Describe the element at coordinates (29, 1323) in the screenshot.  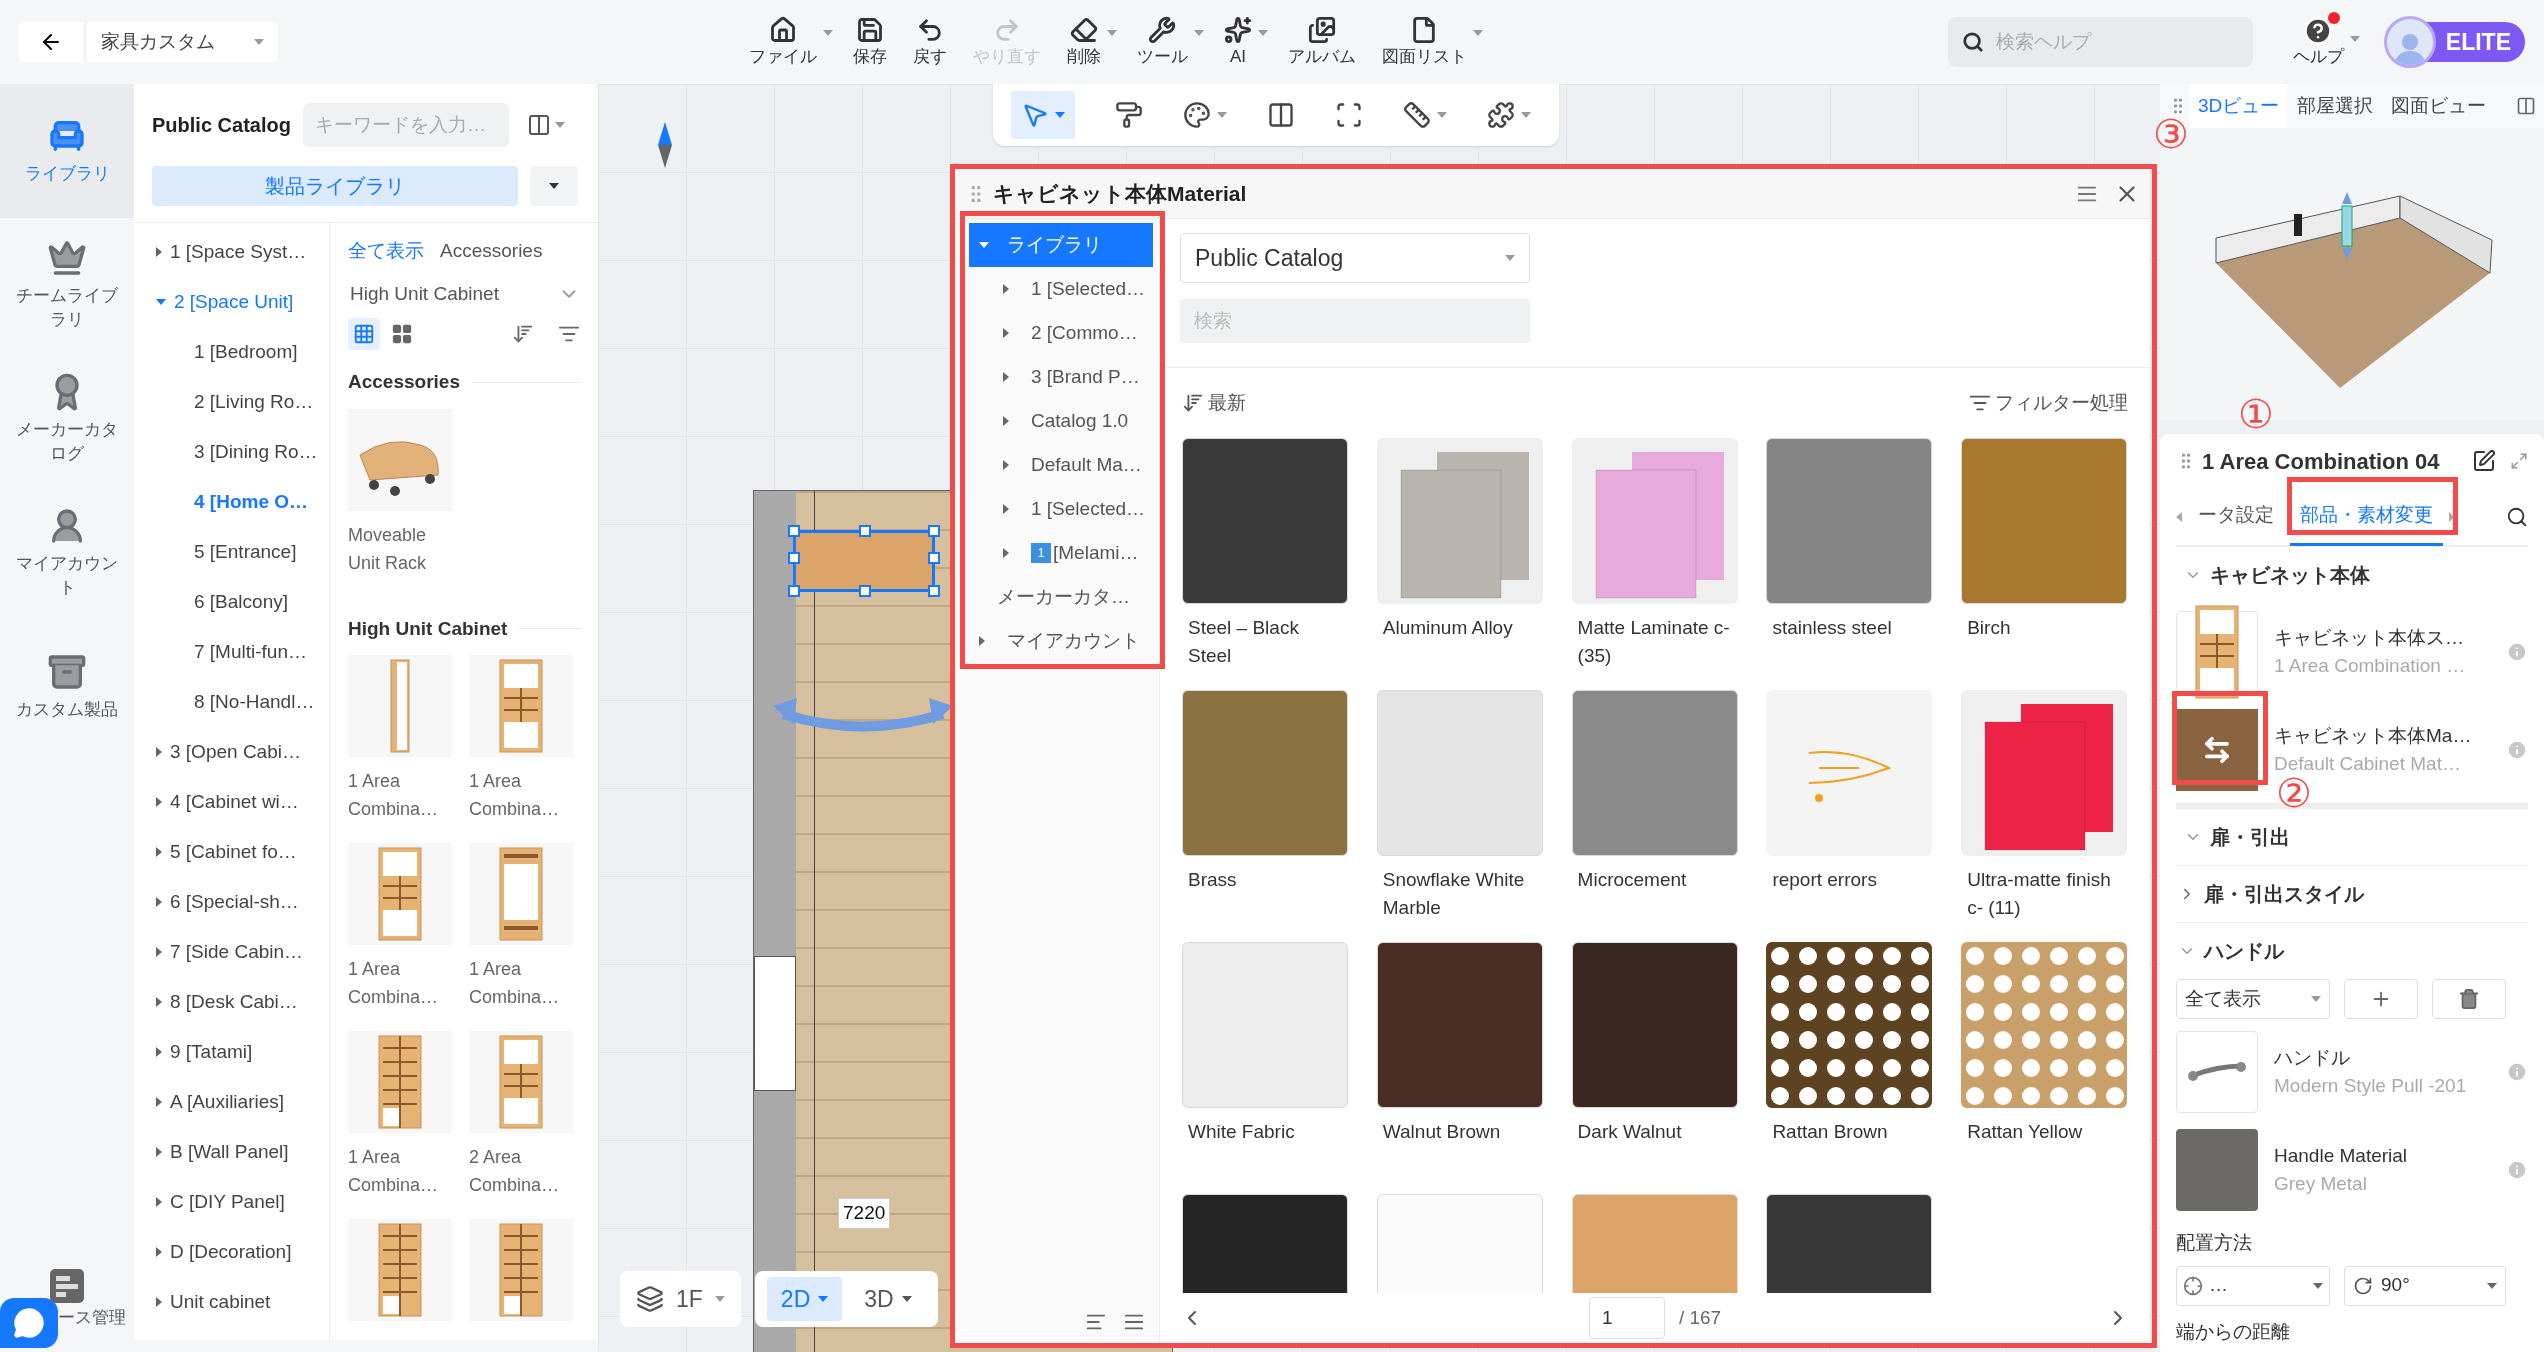
I see `chat-button` at that location.